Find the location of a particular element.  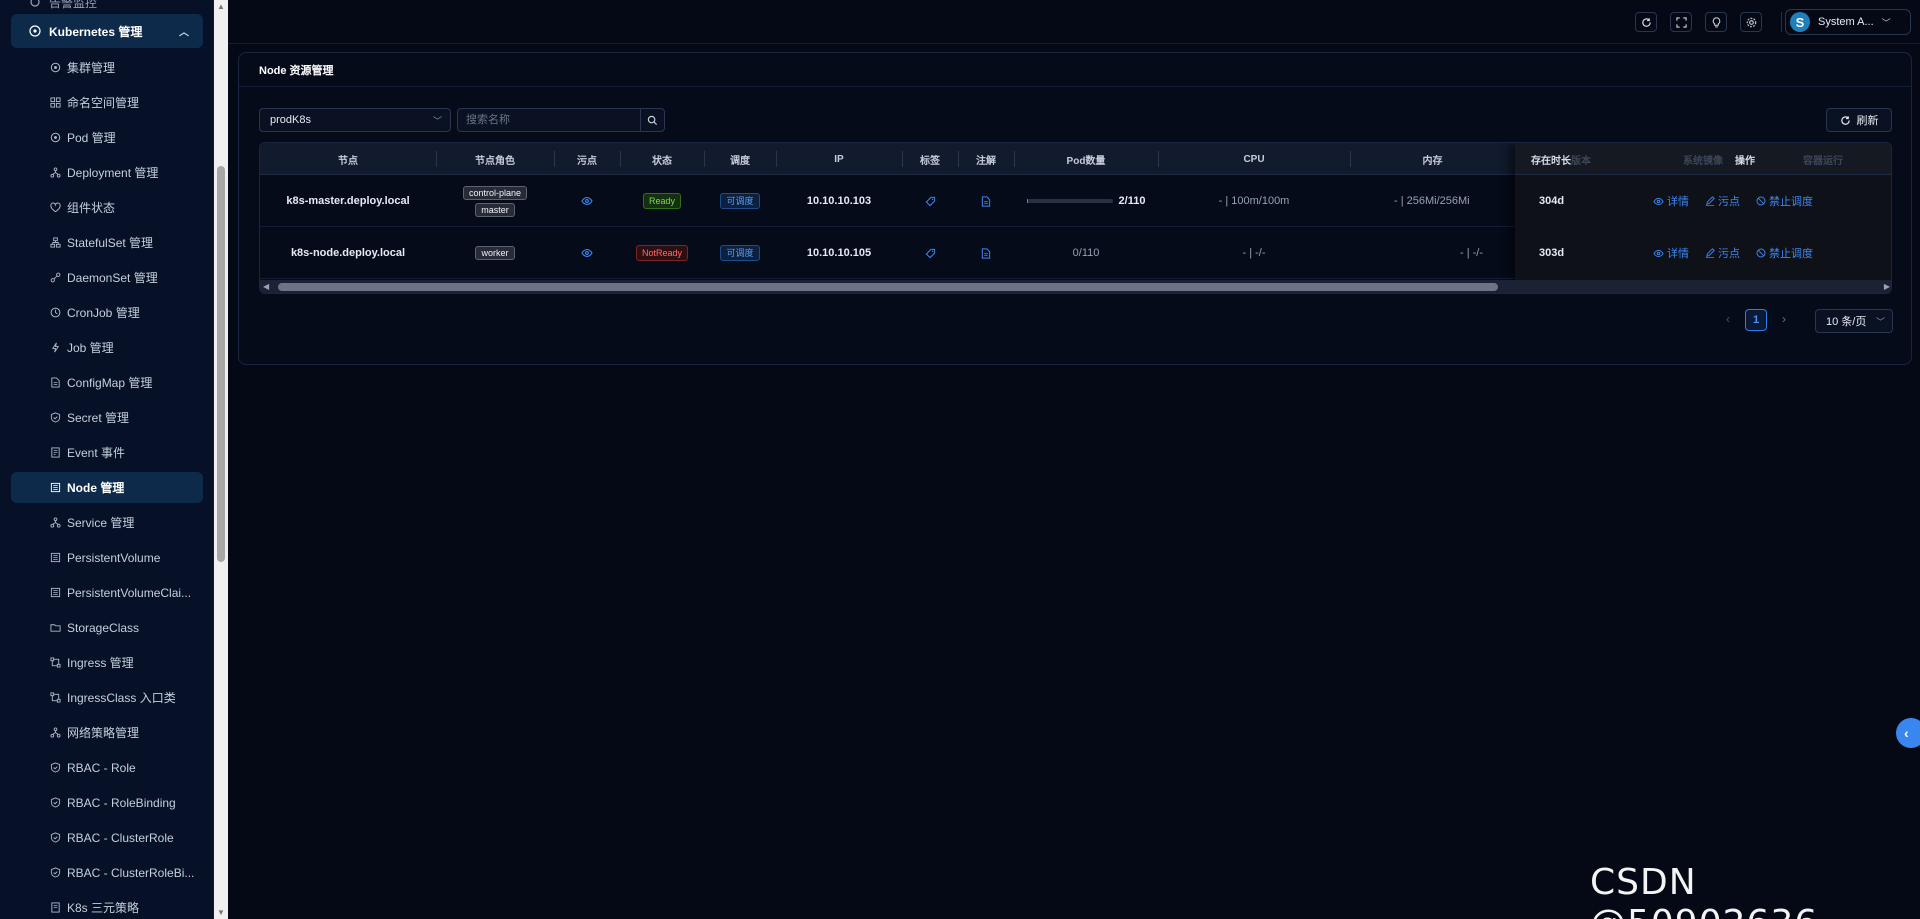

sidebar-item-deployment: Deployment 管理 is located at coordinates (107, 172).